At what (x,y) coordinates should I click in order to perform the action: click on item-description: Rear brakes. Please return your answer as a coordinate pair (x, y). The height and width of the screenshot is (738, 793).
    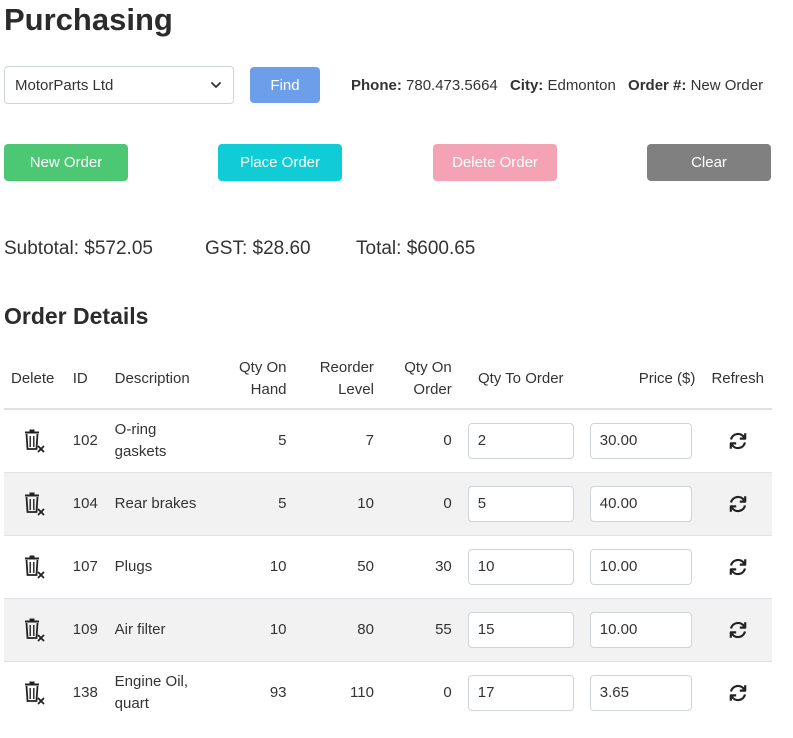
    Looking at the image, I should click on (158, 504).